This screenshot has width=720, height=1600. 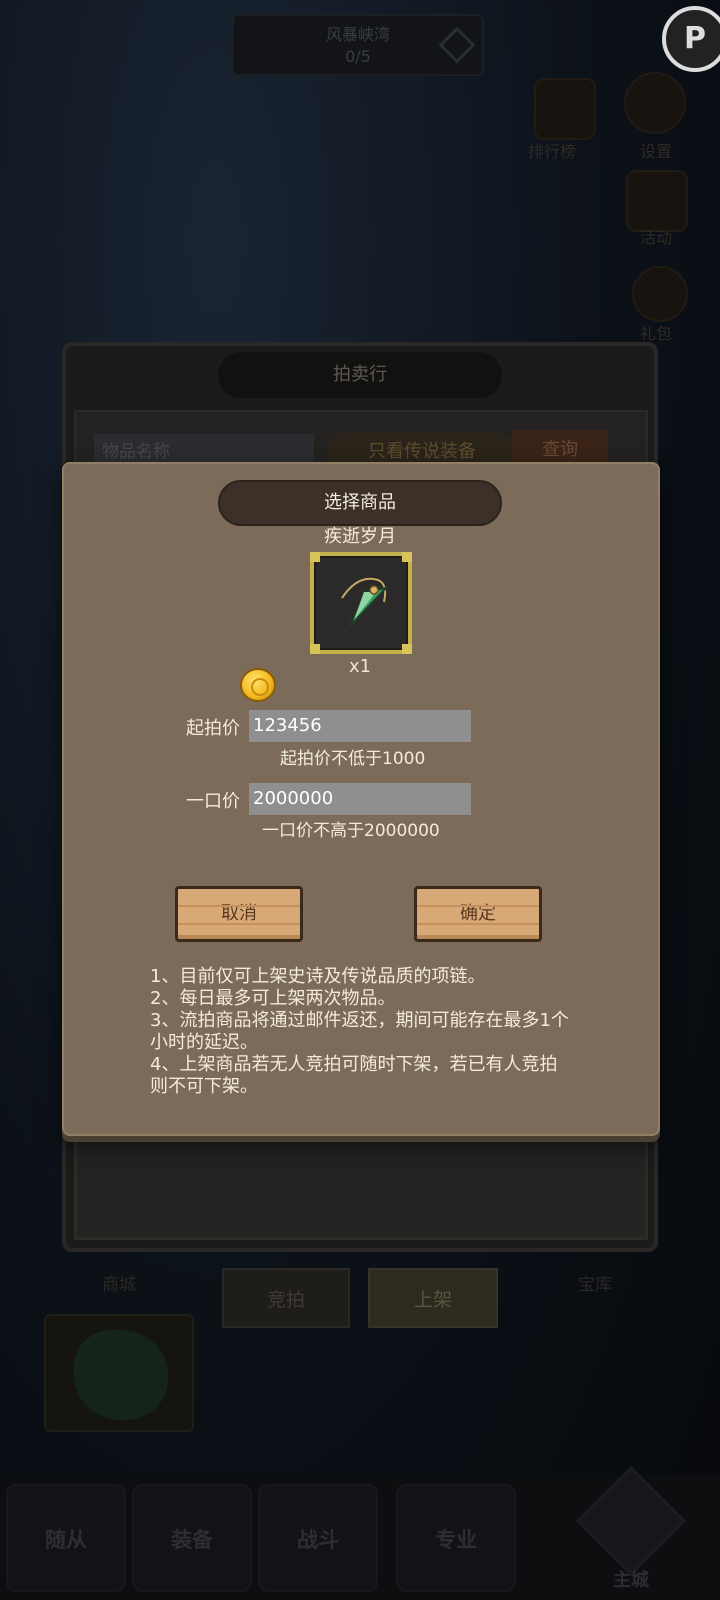 What do you see at coordinates (354, 1075) in the screenshot?
I see `rule-item: 4、上架商品若无人竞拍可随时下架，若已有人竞拍则不可下架。` at bounding box center [354, 1075].